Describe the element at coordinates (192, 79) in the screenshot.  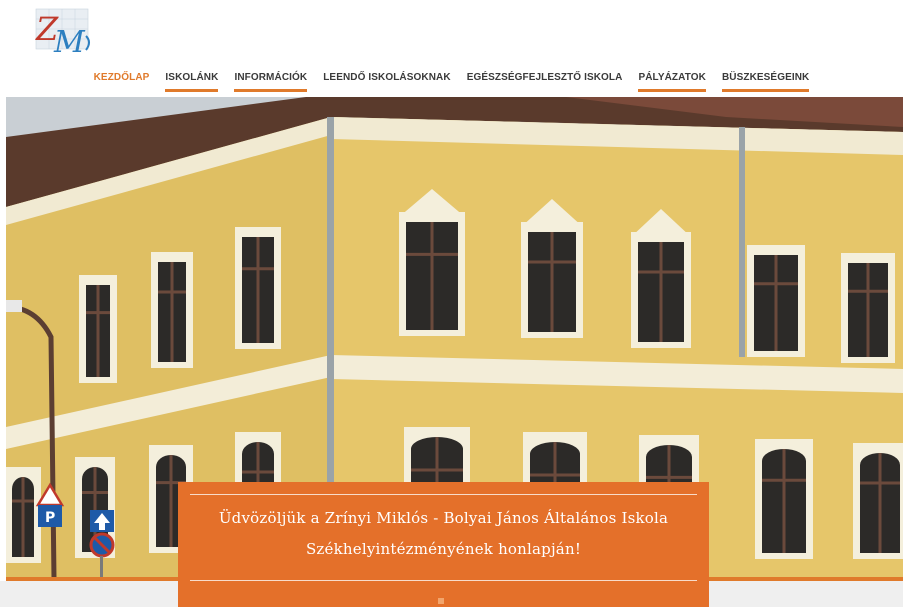
I see `nav-item-iskolank: ISKOLÁNK` at that location.